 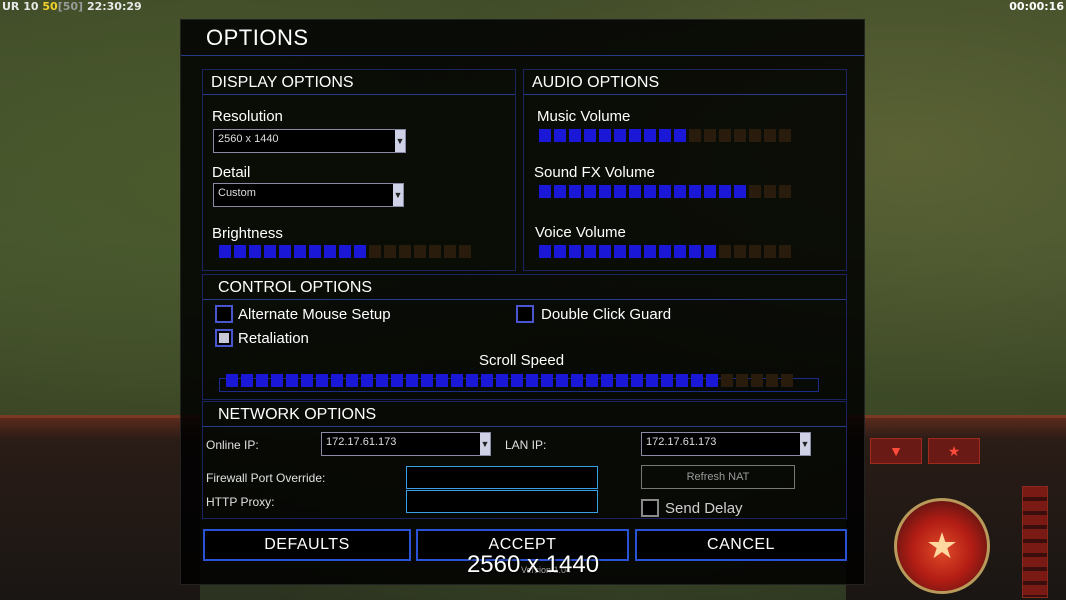 I want to click on alternate-mouse-checkbox, so click(x=224, y=314).